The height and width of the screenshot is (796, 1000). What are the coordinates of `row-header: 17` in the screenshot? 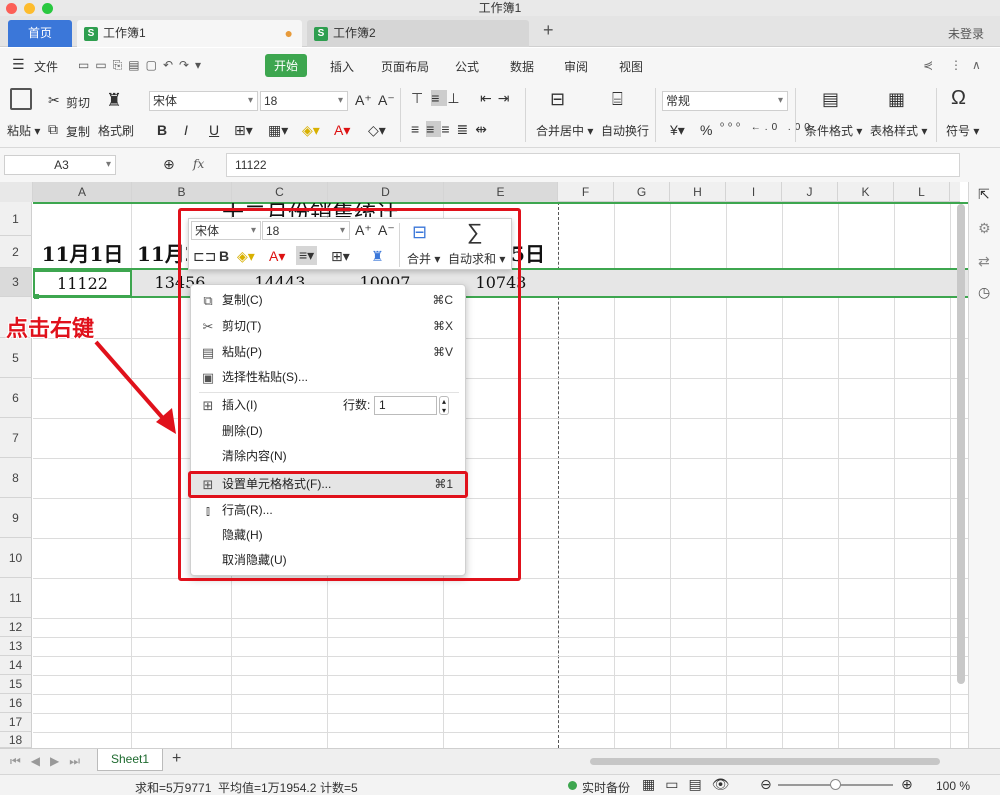 It's located at (16, 722).